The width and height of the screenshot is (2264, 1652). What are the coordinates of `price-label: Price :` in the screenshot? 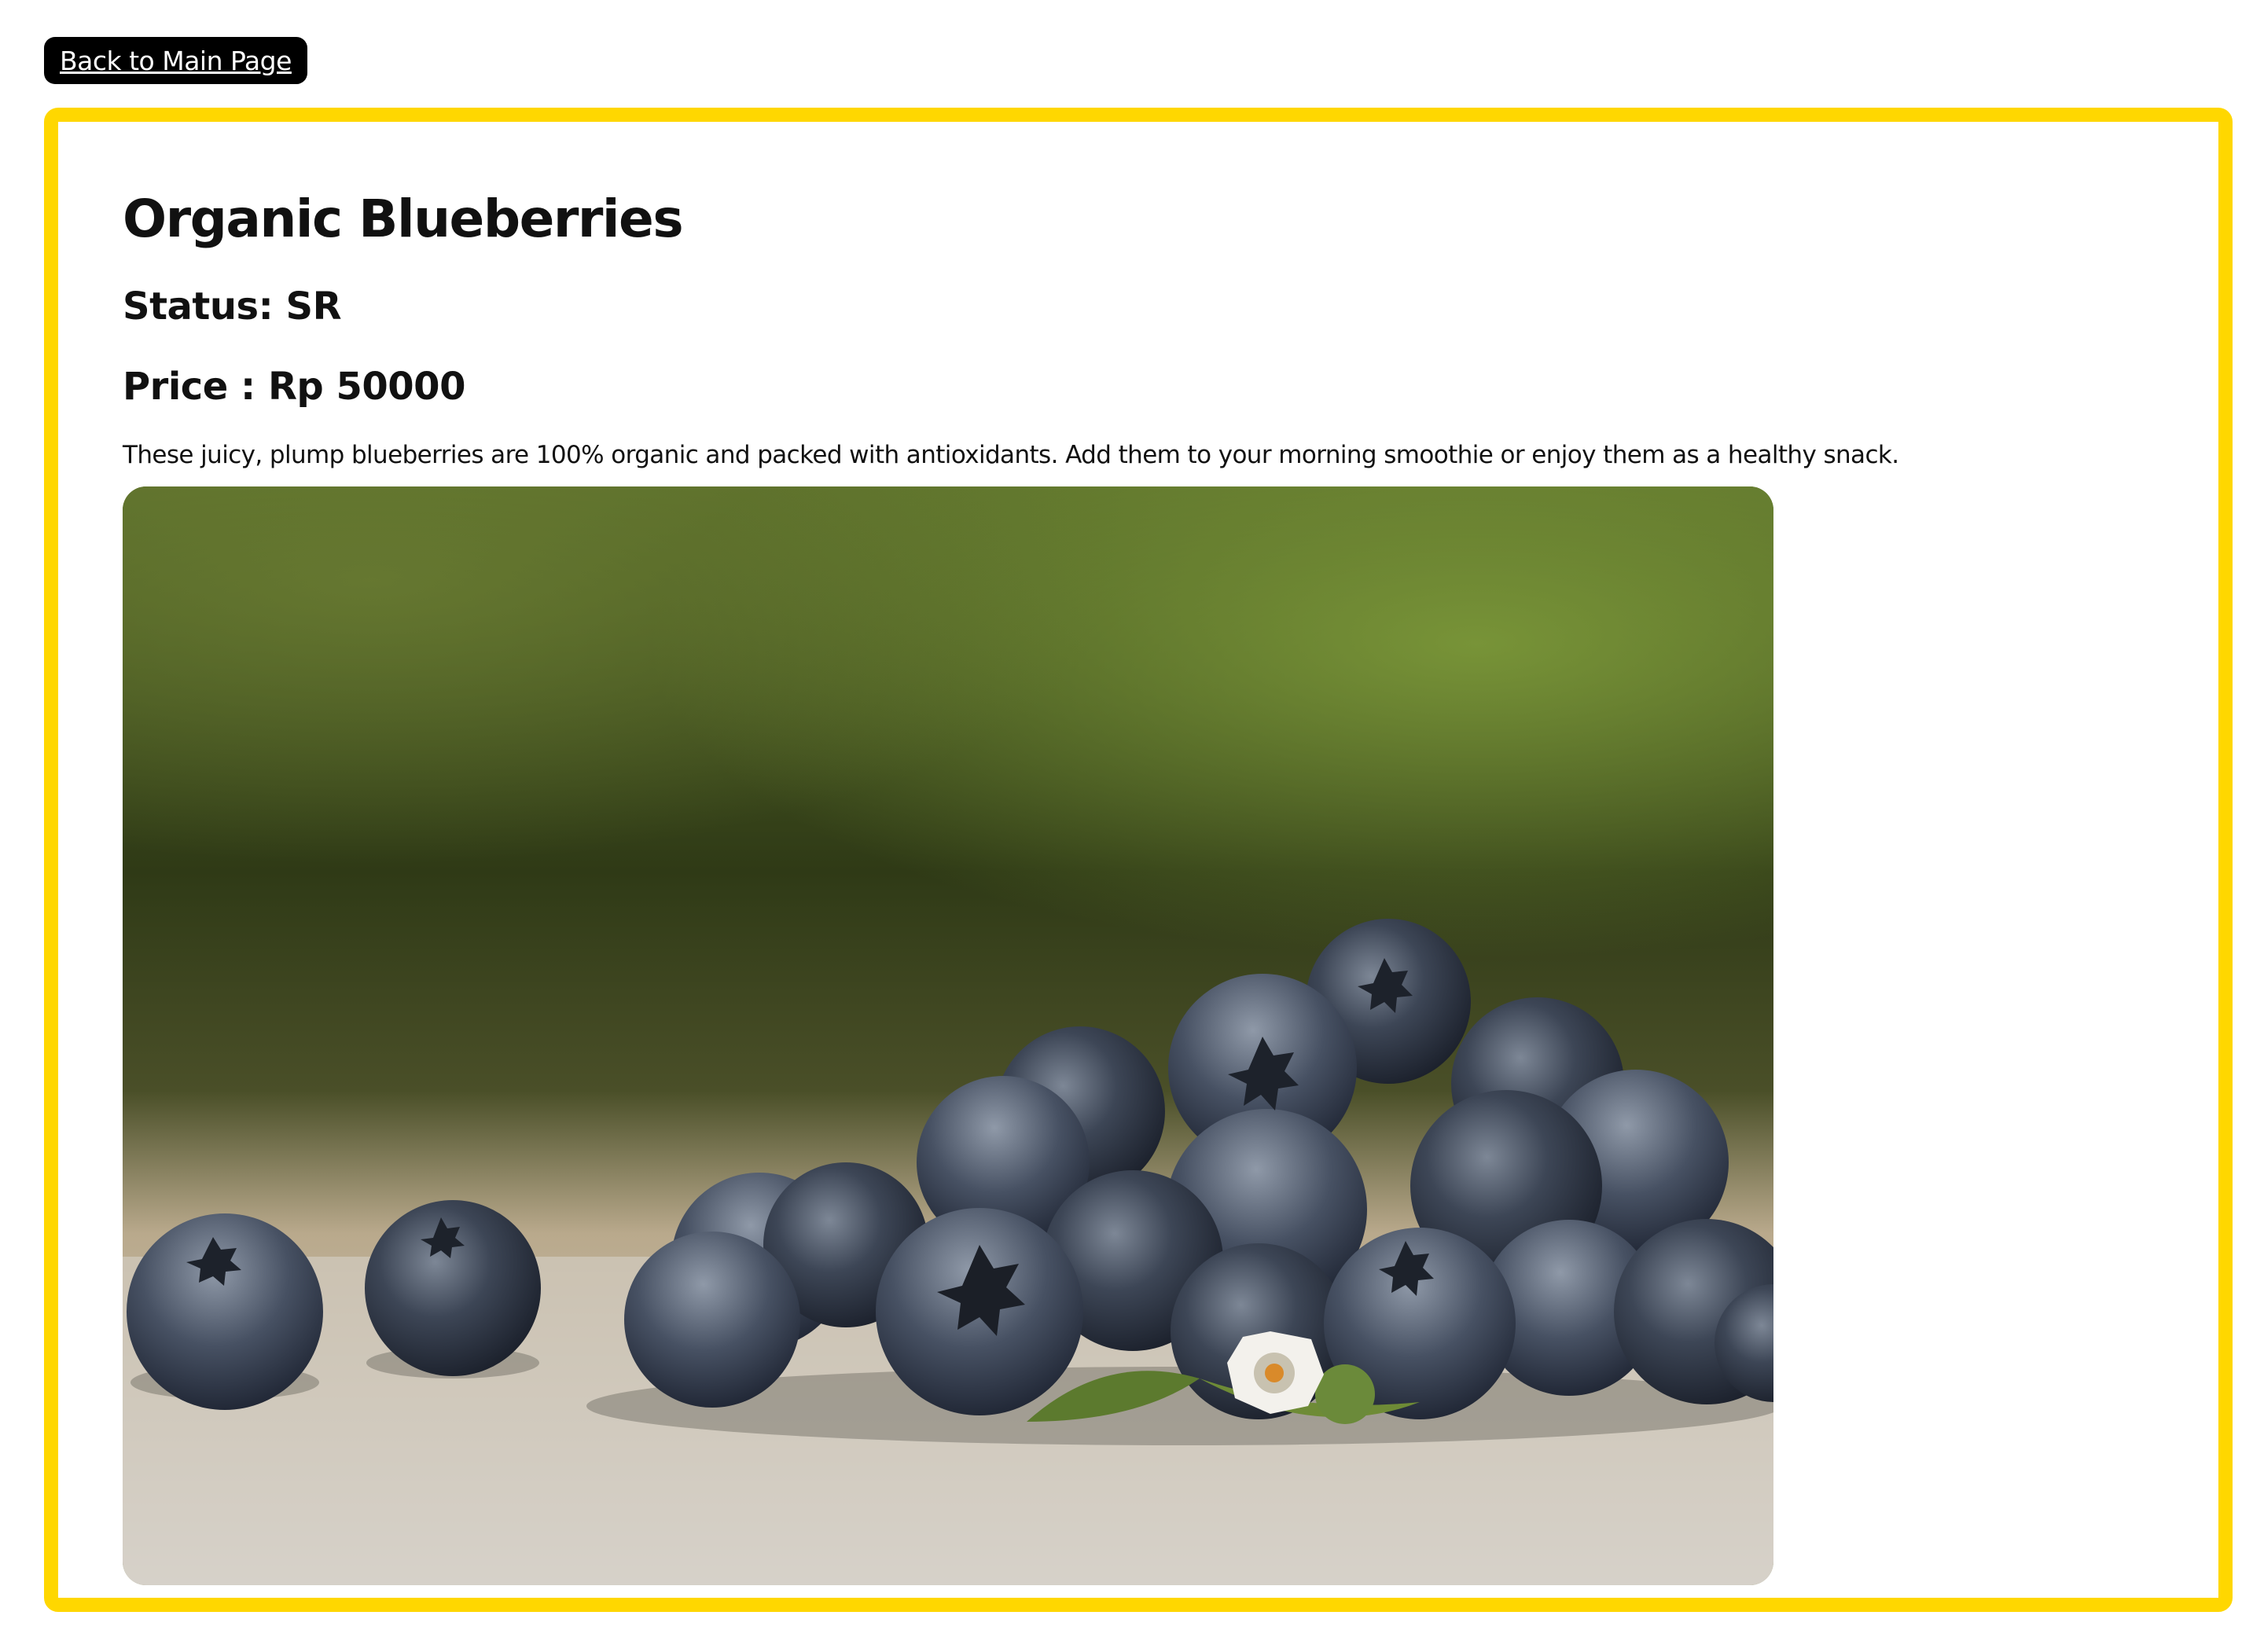 It's located at (189, 387).